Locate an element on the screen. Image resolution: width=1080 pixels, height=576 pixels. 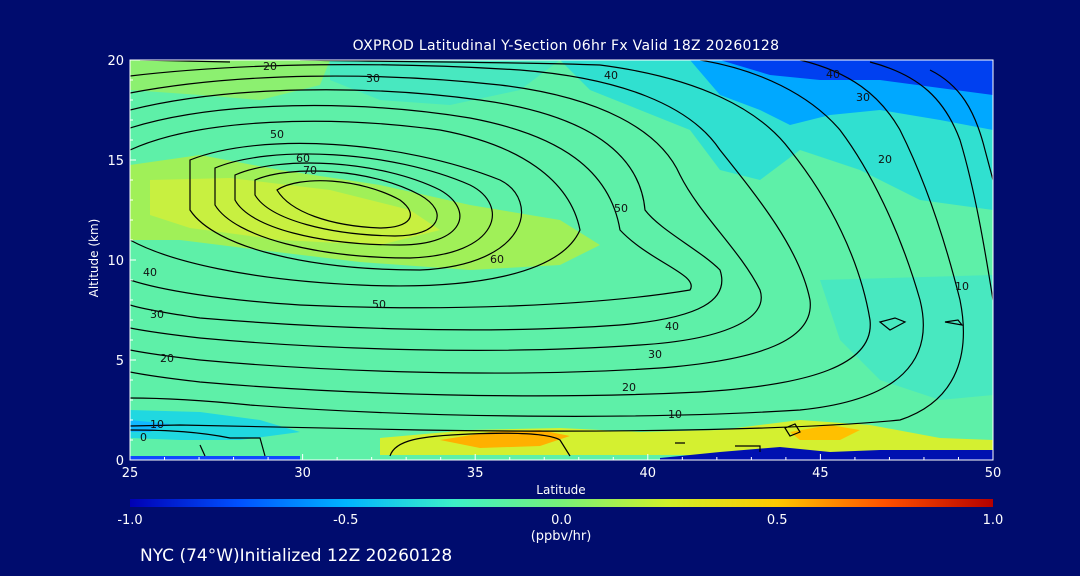
y-tick-label: 5 is located at coordinates (120, 361).